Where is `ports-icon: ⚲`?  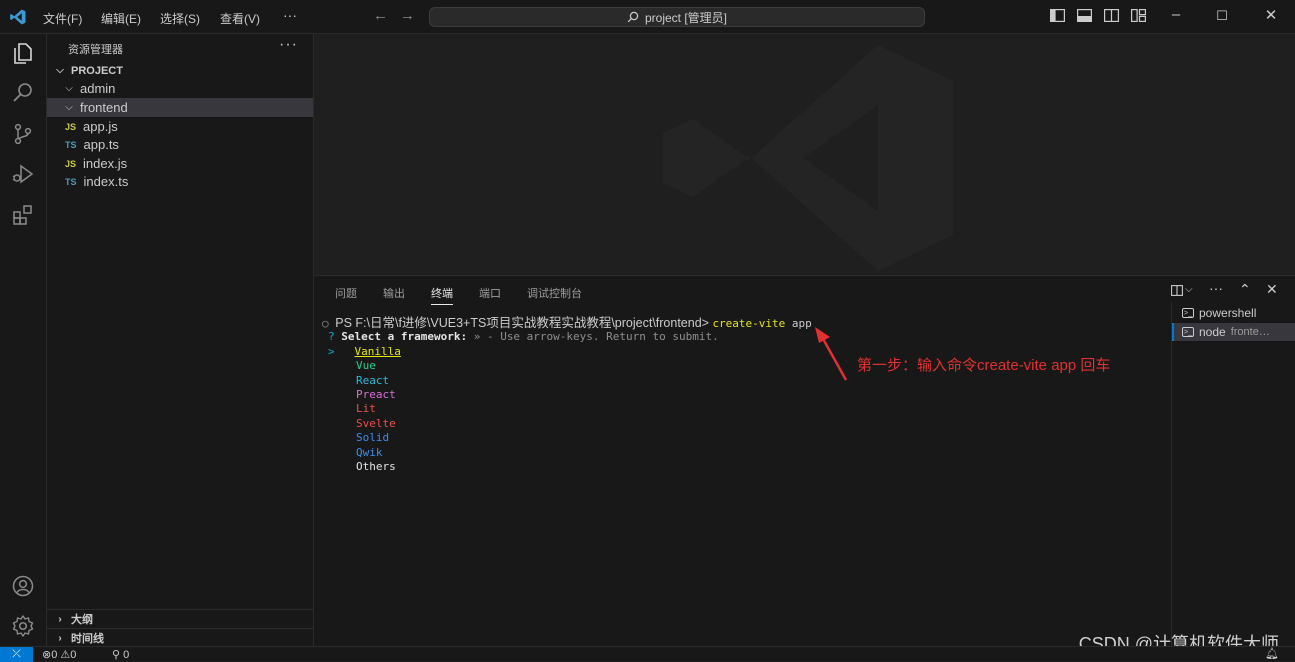
ports-icon: ⚲ is located at coordinates (116, 655).